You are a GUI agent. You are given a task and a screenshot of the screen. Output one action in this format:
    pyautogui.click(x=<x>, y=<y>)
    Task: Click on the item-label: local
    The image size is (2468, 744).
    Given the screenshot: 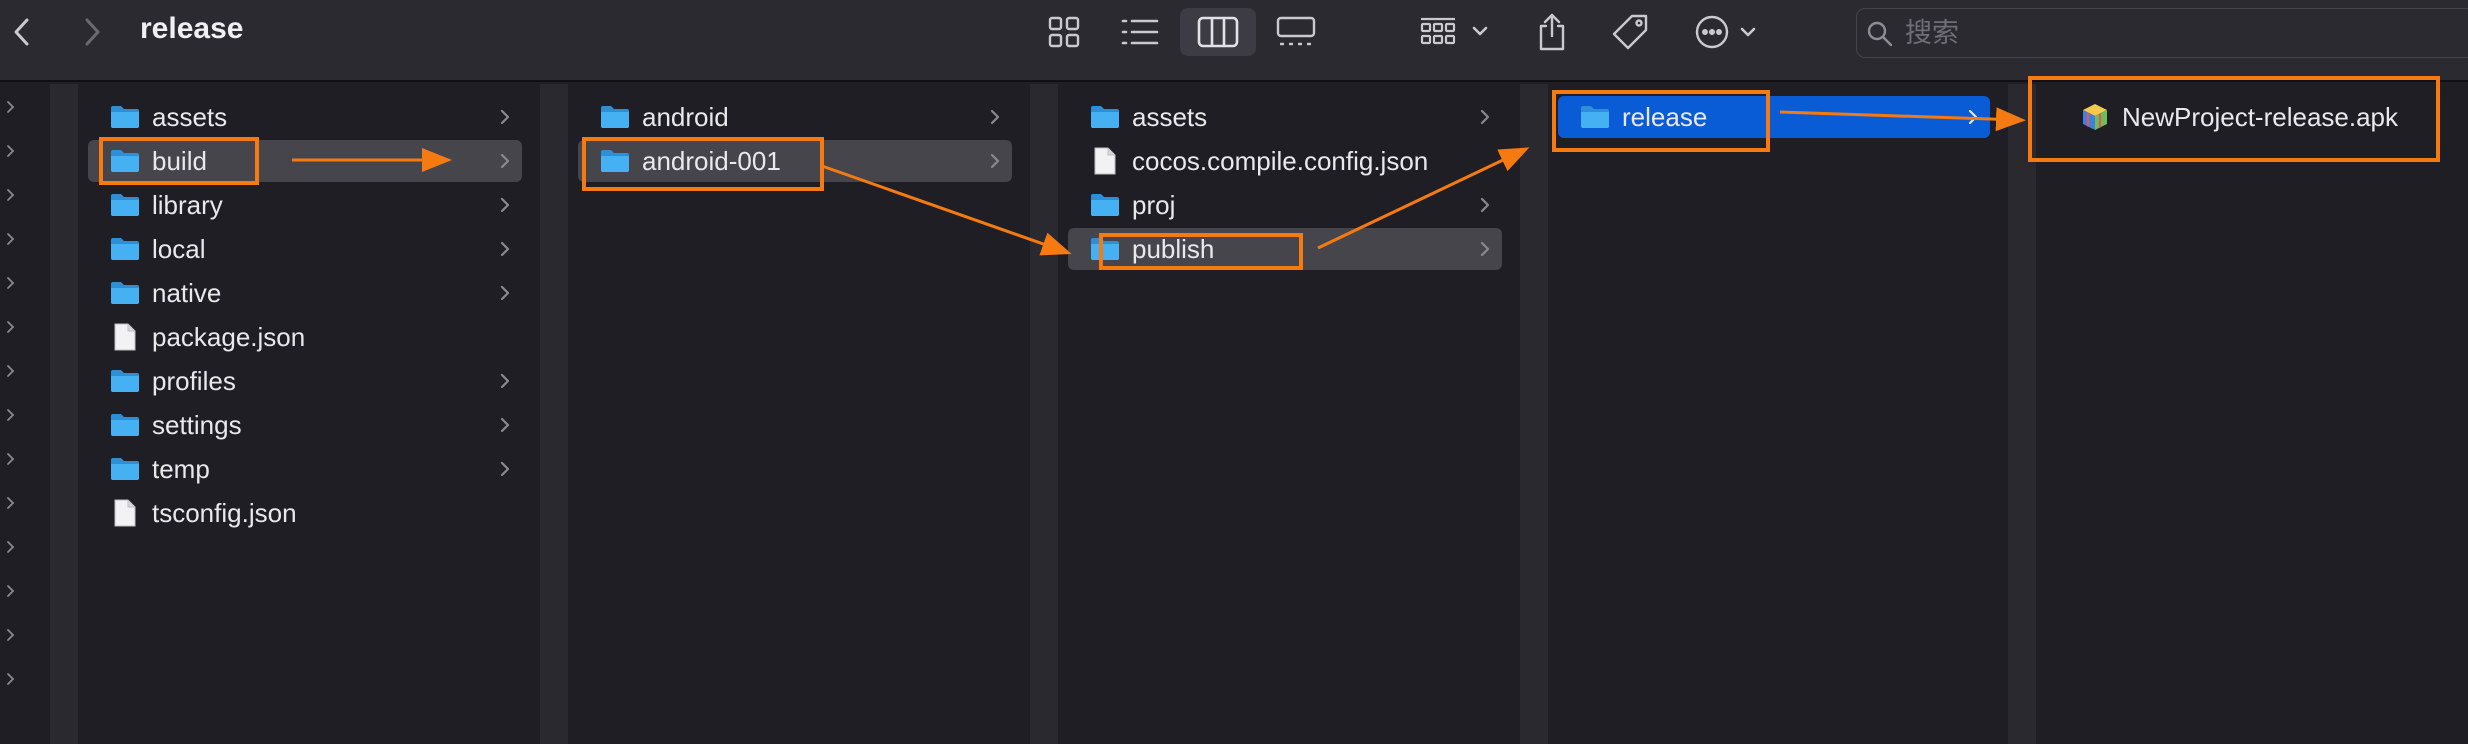 What is the action you would take?
    pyautogui.click(x=179, y=248)
    